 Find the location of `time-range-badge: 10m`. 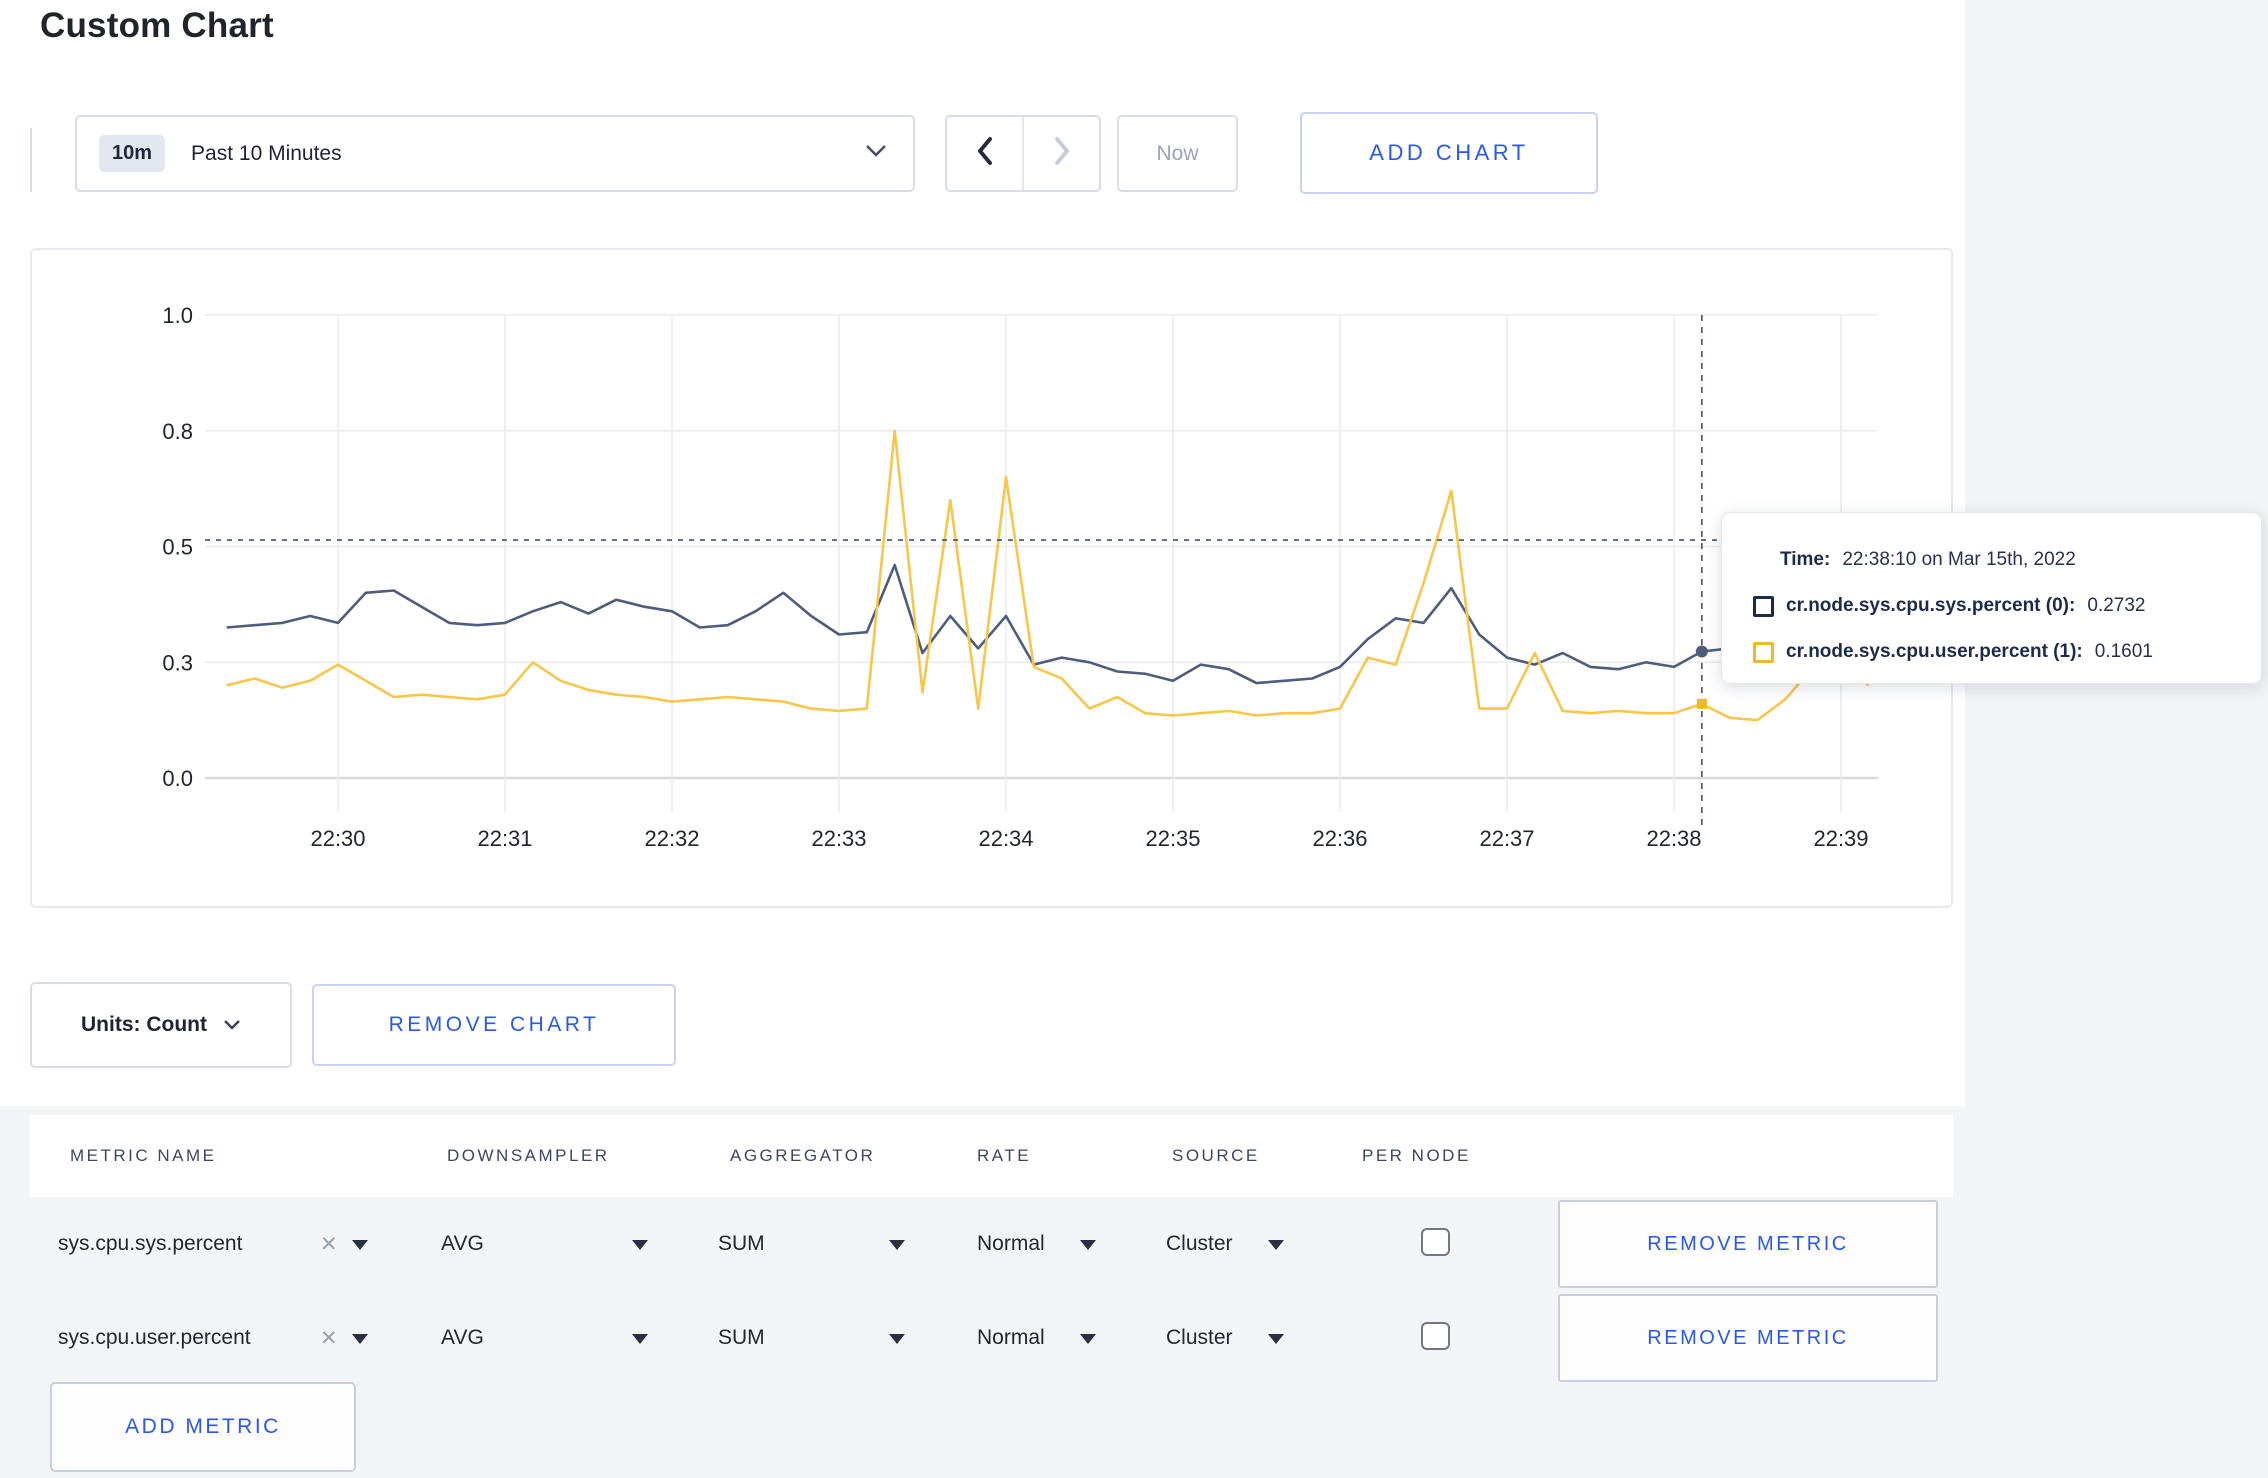

time-range-badge: 10m is located at coordinates (132, 153).